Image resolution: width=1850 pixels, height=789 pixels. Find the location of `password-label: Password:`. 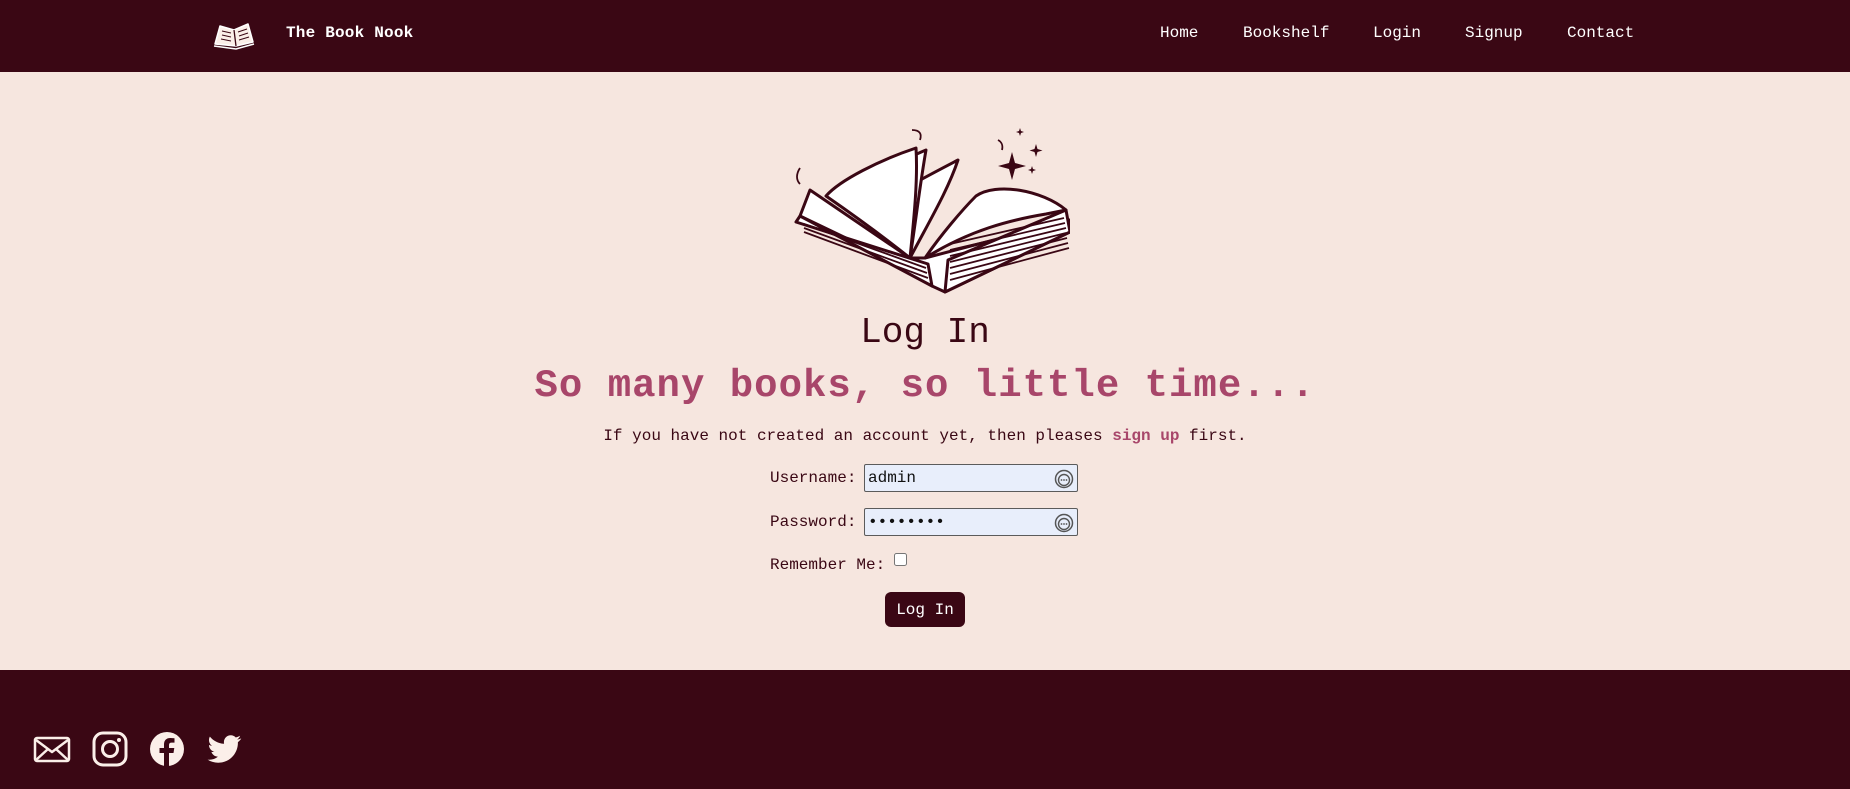

password-label: Password: is located at coordinates (813, 522).